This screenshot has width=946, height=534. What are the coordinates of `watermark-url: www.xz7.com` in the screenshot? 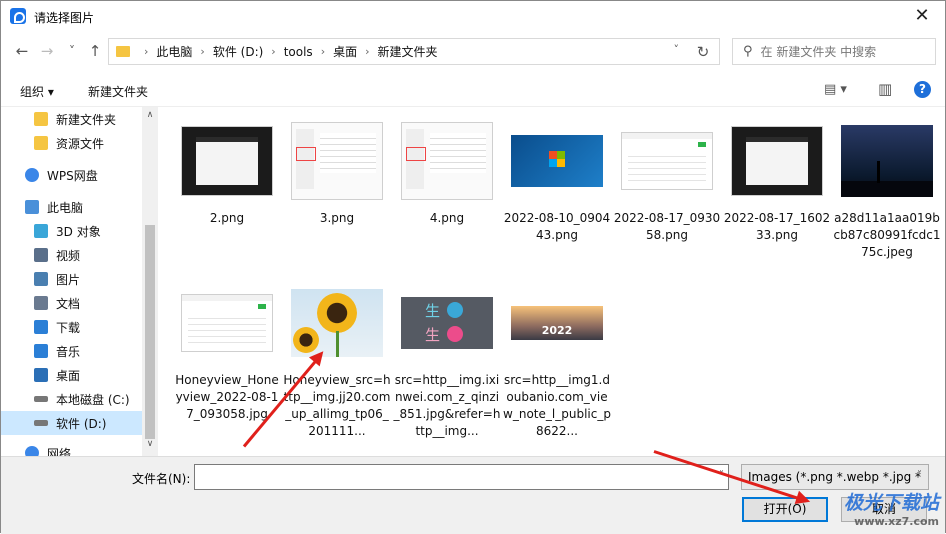 It's located at (896, 521).